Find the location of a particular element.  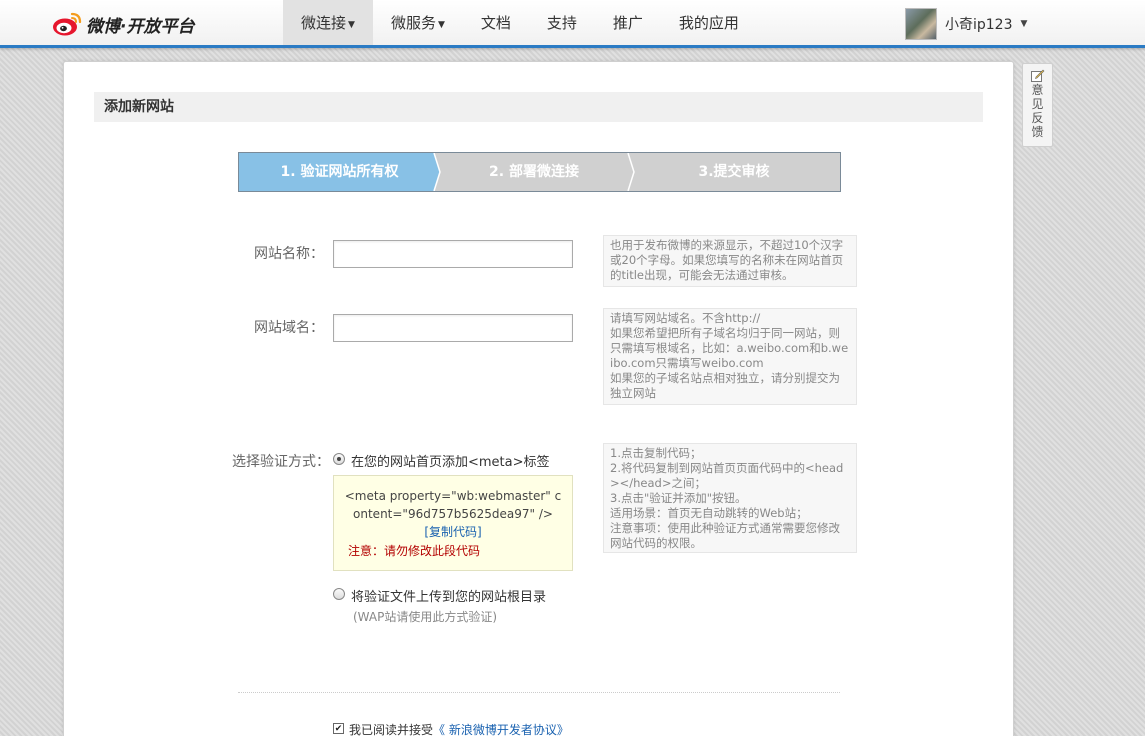

radio-upload-file is located at coordinates (339, 594).